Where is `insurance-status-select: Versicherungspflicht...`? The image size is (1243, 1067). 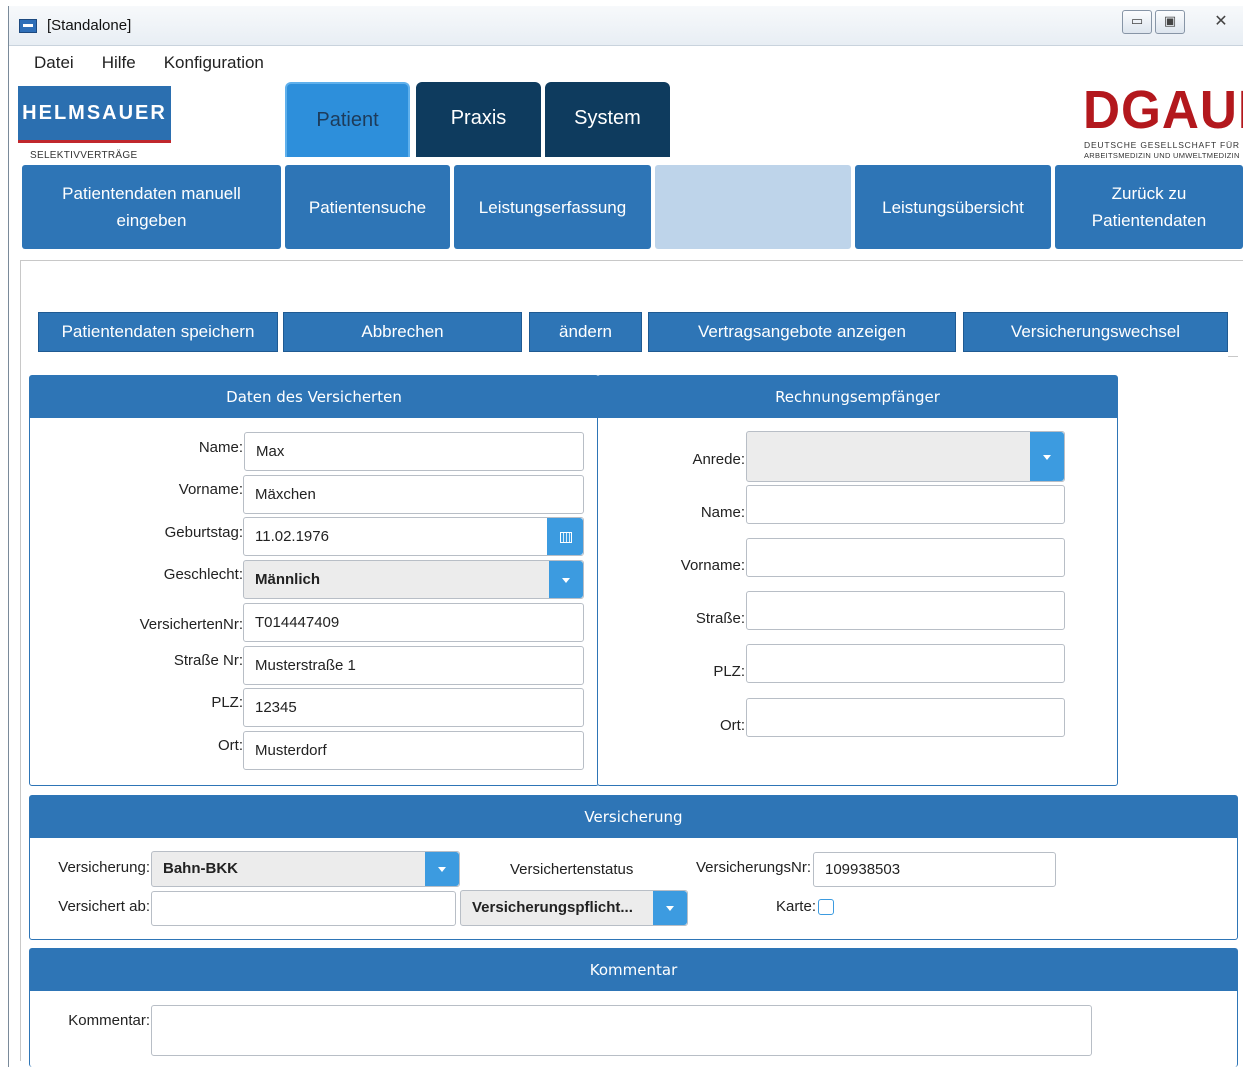 insurance-status-select: Versicherungspflicht... is located at coordinates (574, 908).